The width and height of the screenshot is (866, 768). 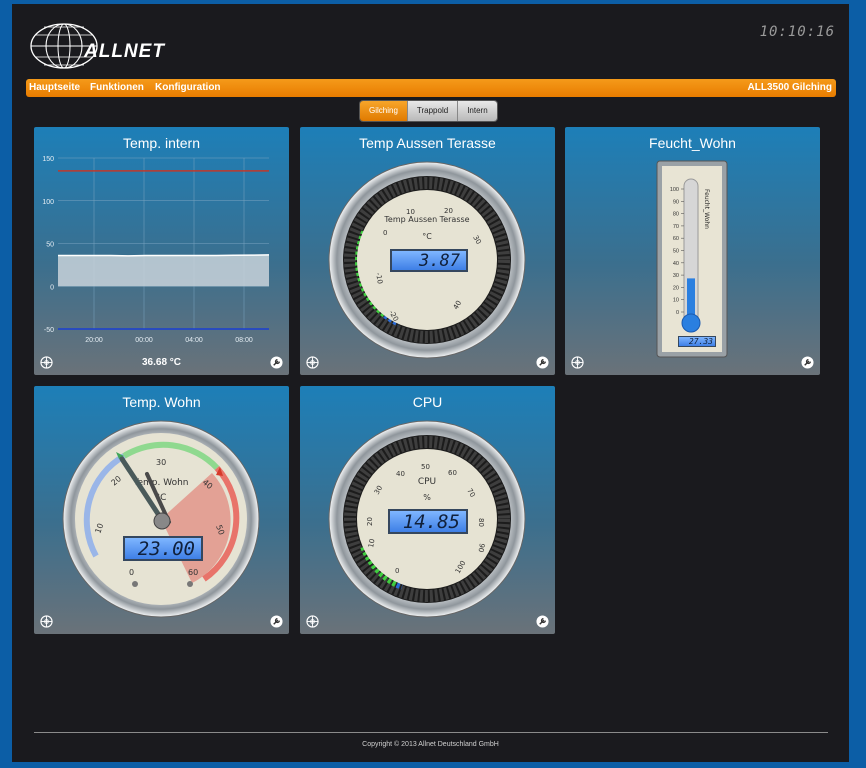 I want to click on thermo-bulb, so click(x=691, y=323).